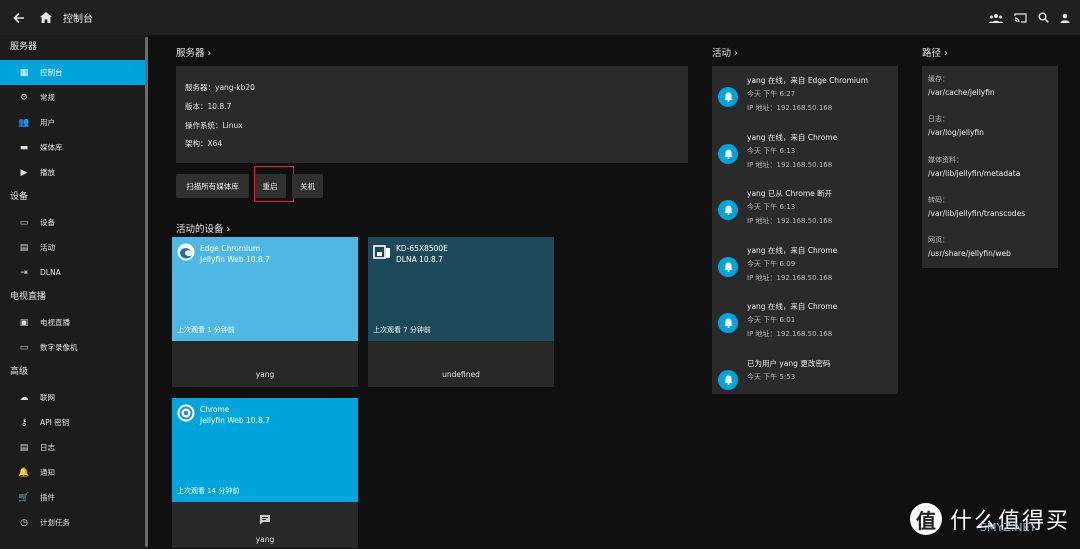 The image size is (1080, 549). Describe the element at coordinates (47, 397) in the screenshot. I see `sidebar-item-label: 联网` at that location.